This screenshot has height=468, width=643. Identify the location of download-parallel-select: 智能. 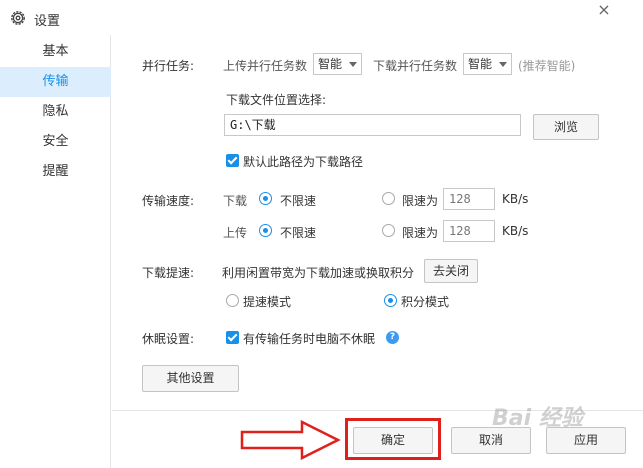
(487, 64).